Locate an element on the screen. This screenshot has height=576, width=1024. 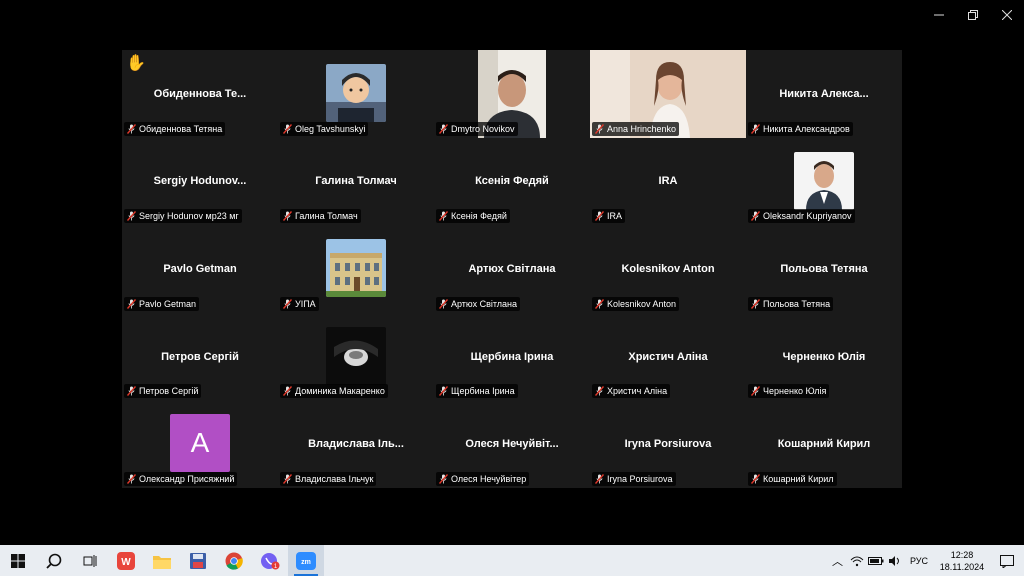
participant-name-label: Артюх Світлана is located at coordinates (484, 303).